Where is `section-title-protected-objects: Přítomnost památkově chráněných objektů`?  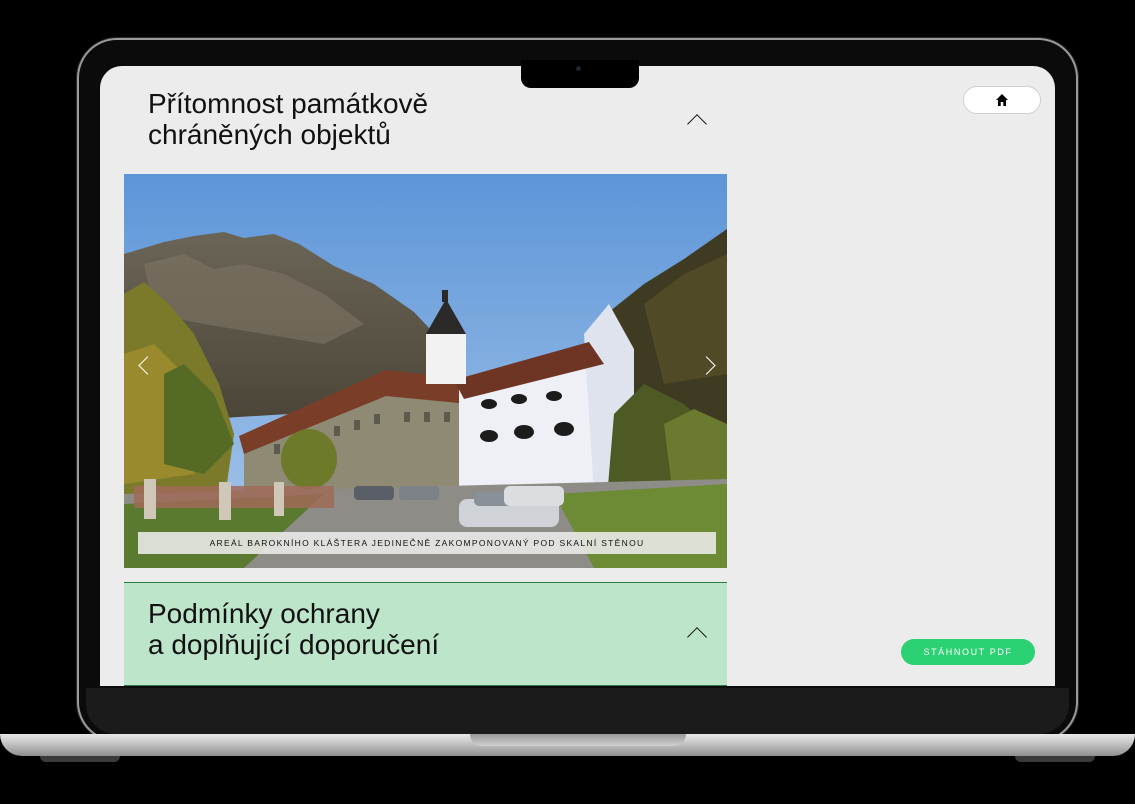
section-title-protected-objects: Přítomnost památkově chráněných objektů is located at coordinates (288, 119).